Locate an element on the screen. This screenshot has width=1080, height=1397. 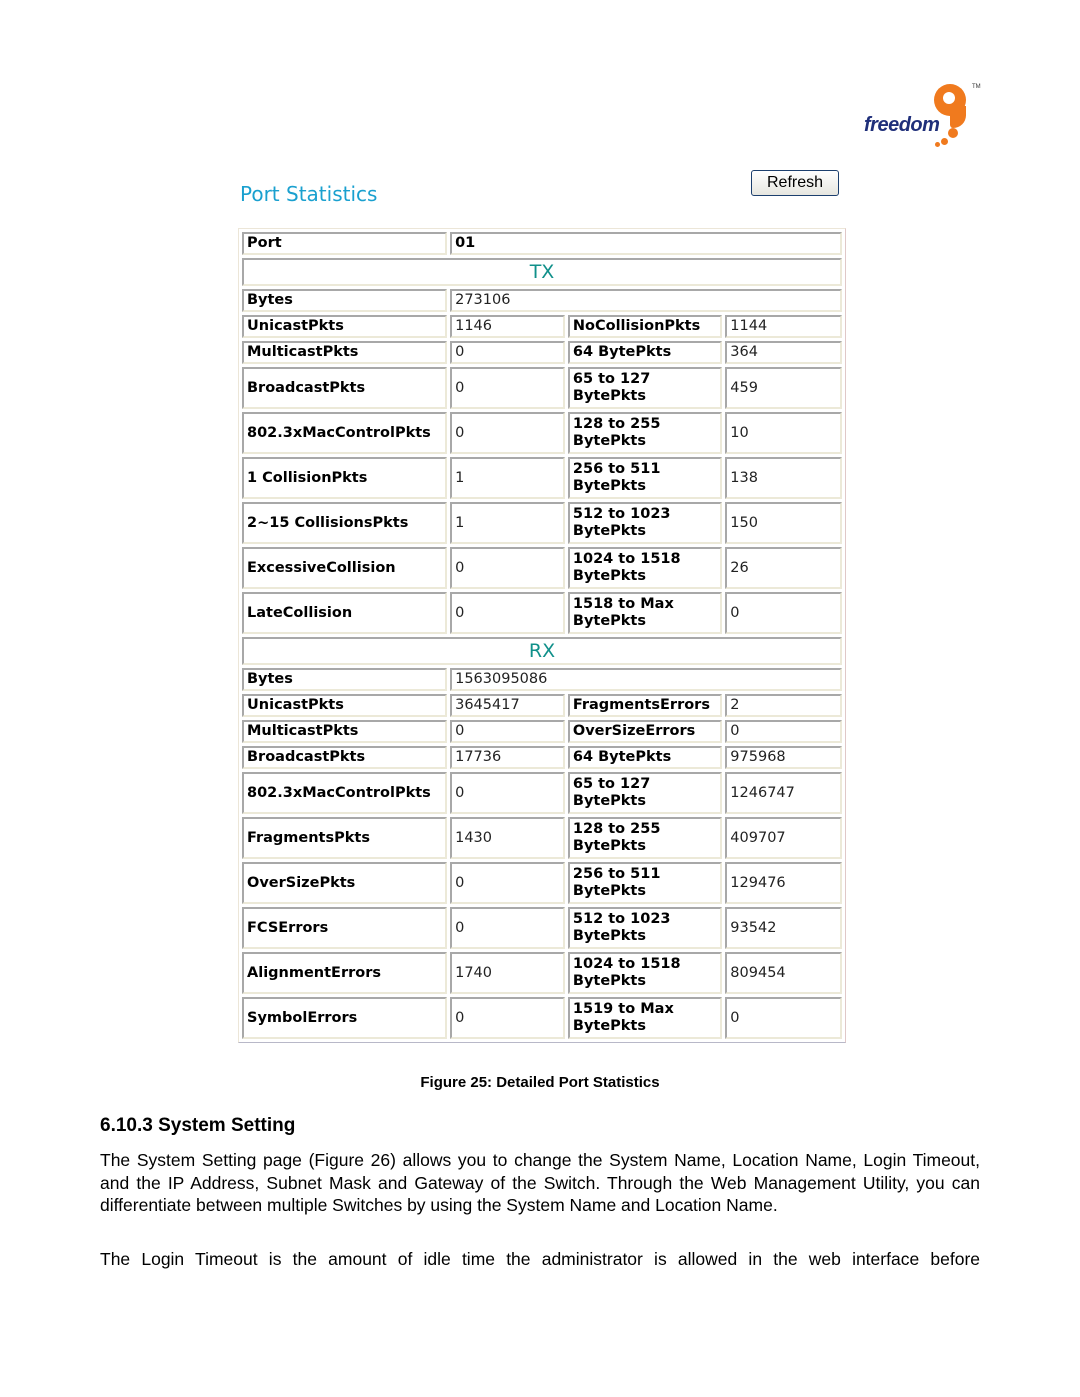
rx-stat-label: OverSizePkts is located at coordinates (345, 883).